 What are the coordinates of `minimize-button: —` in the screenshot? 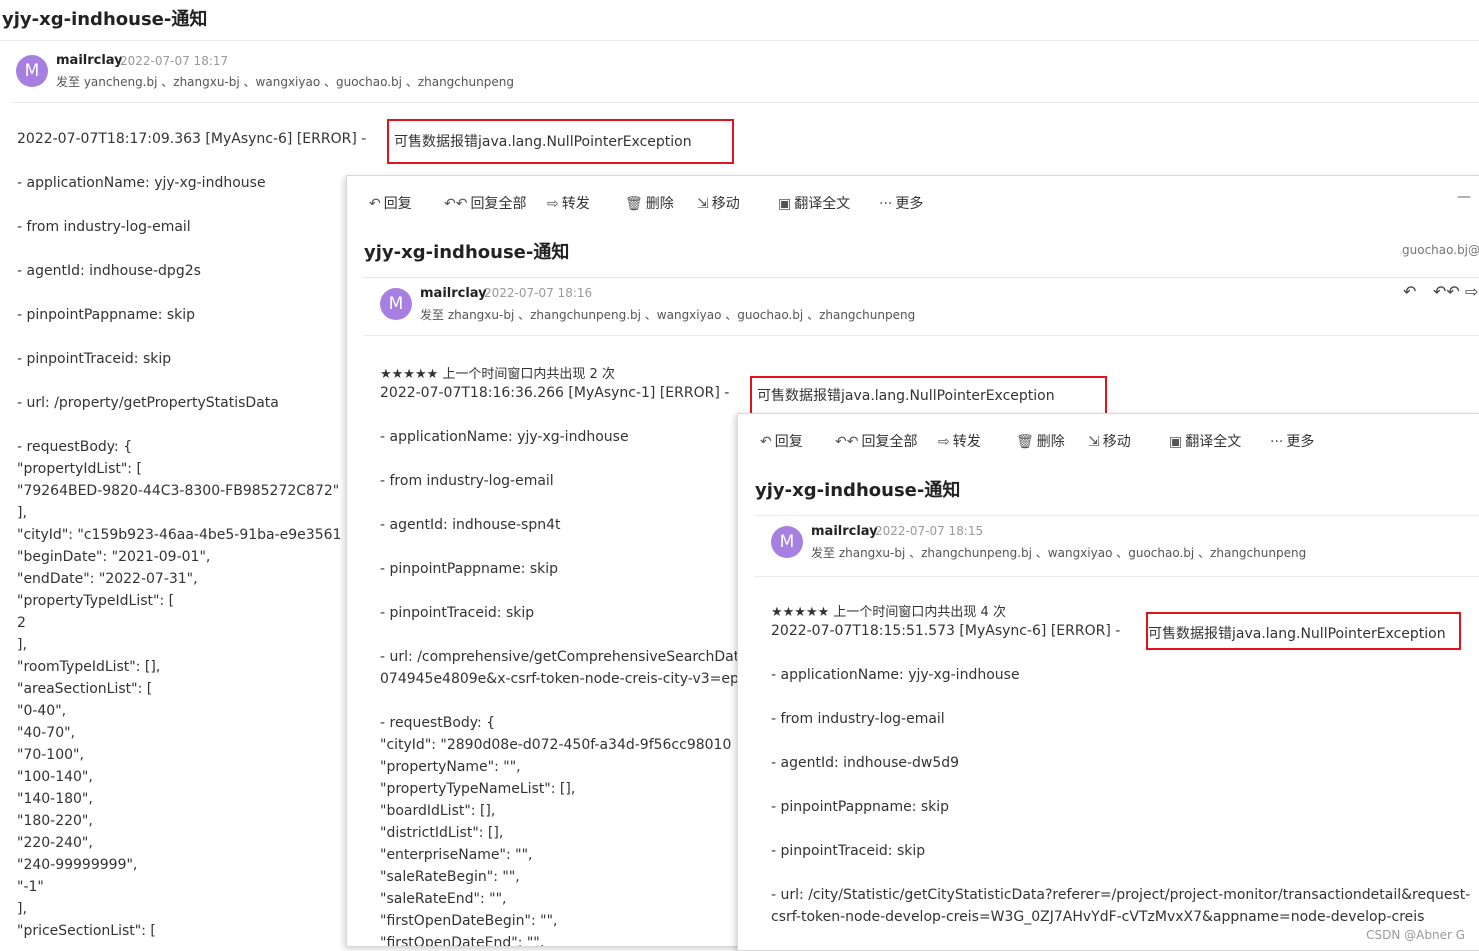 It's located at (1464, 197).